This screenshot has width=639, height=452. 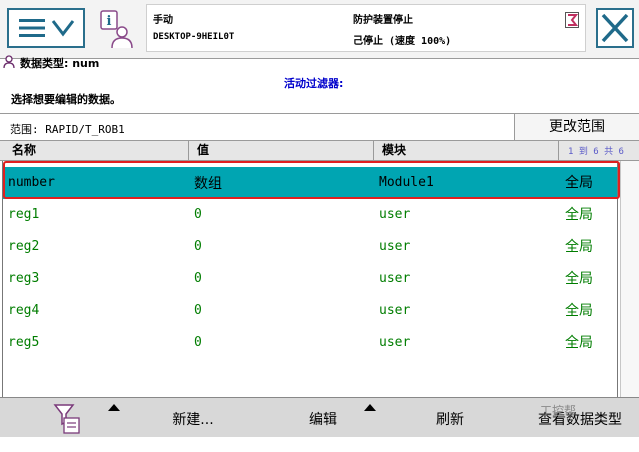 I want to click on info-user-icon: i, so click(x=116, y=29).